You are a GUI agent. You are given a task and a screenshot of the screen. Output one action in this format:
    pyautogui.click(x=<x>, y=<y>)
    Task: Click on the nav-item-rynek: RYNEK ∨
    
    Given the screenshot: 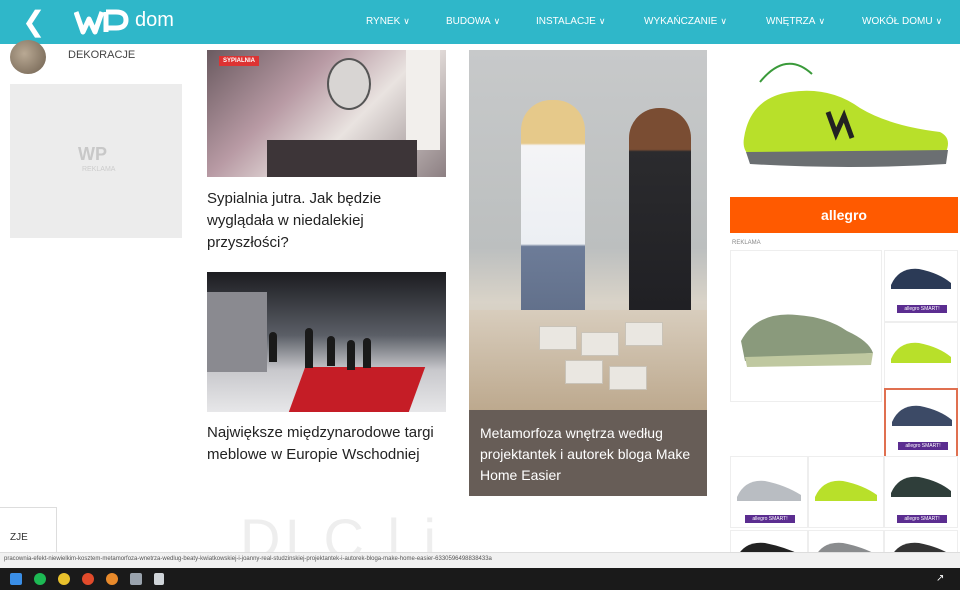 What is the action you would take?
    pyautogui.click(x=388, y=21)
    